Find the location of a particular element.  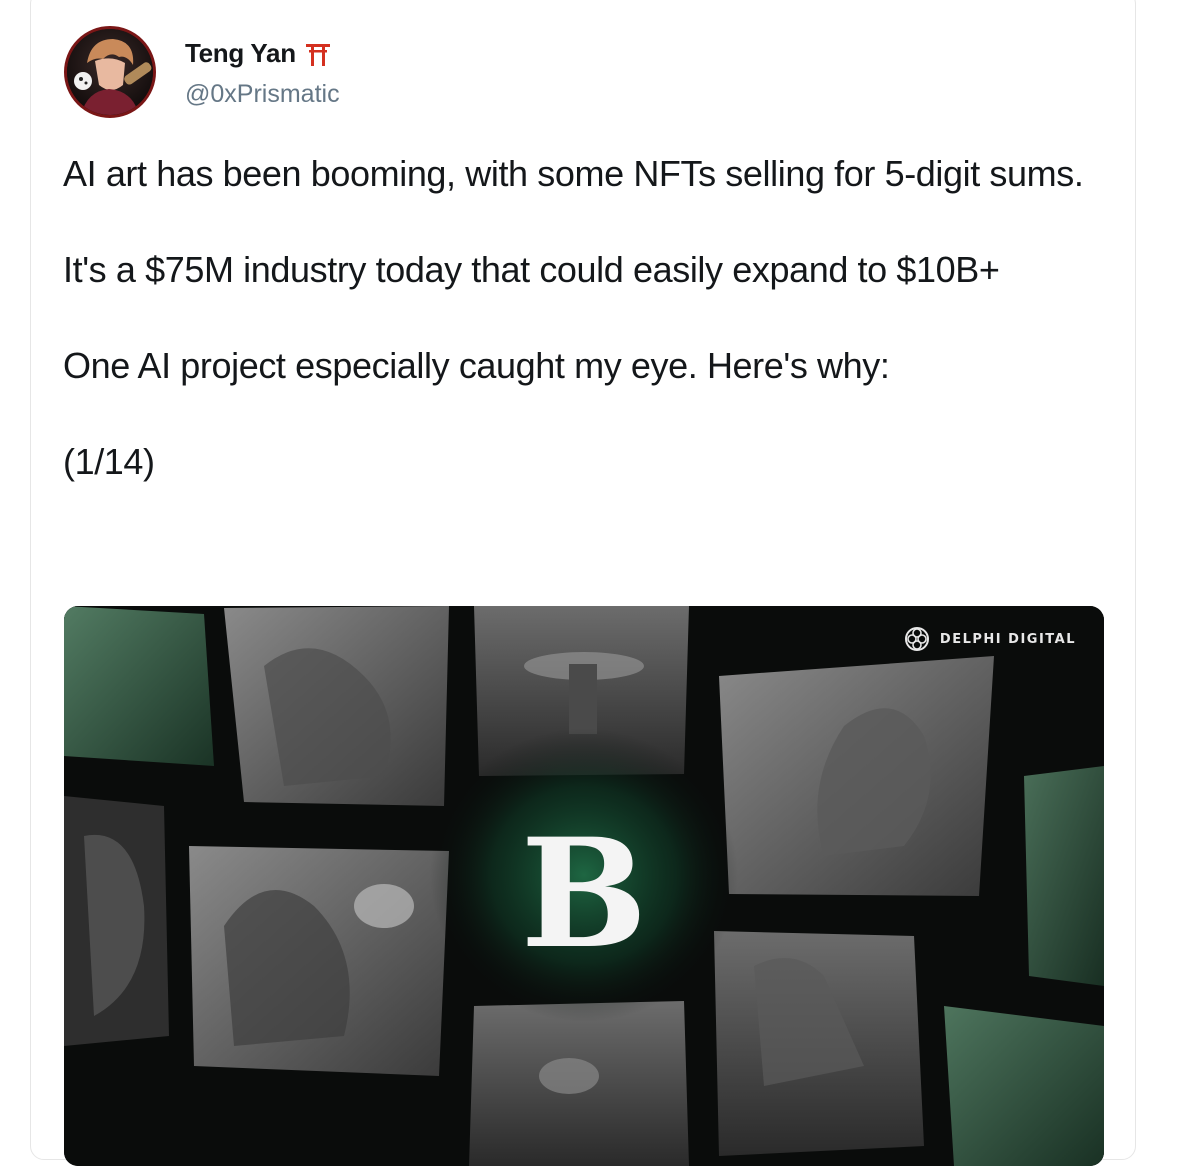

center-logo-letter: B is located at coordinates (584, 894).